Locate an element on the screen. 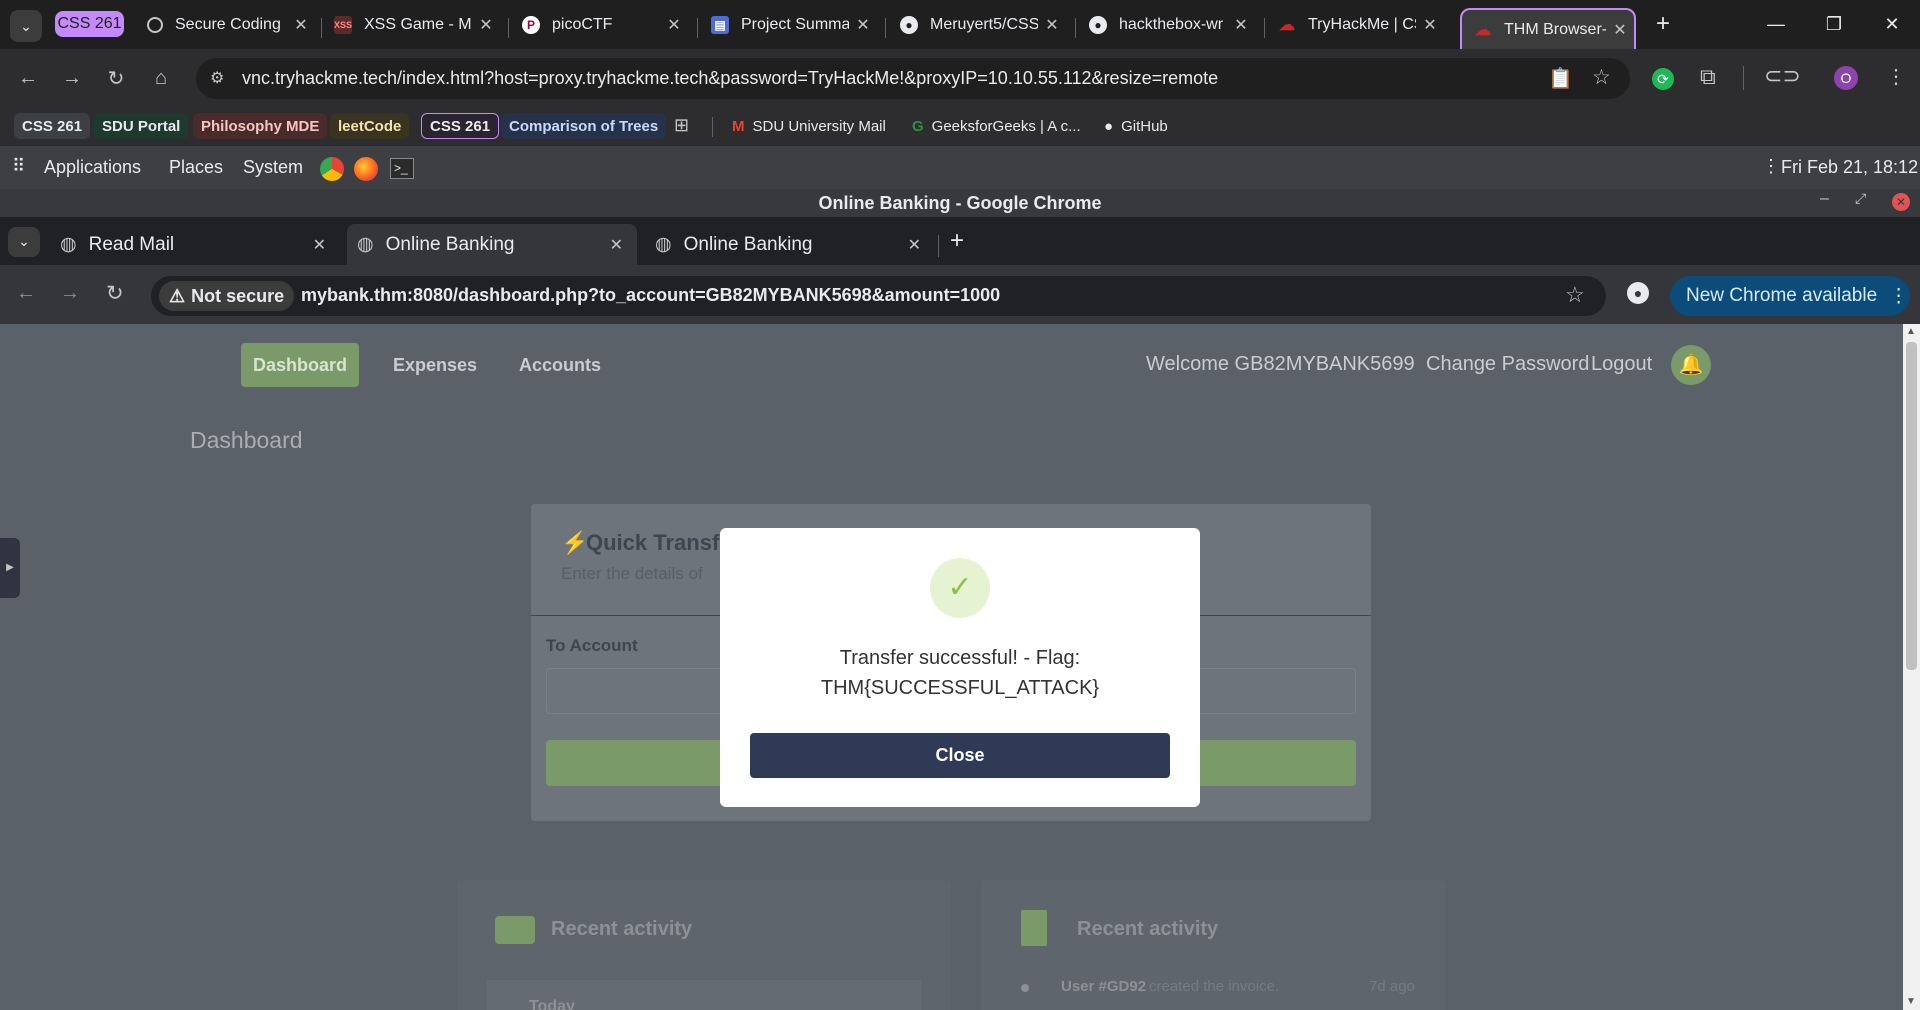  panel-menu-applications: Applications is located at coordinates (92, 167).